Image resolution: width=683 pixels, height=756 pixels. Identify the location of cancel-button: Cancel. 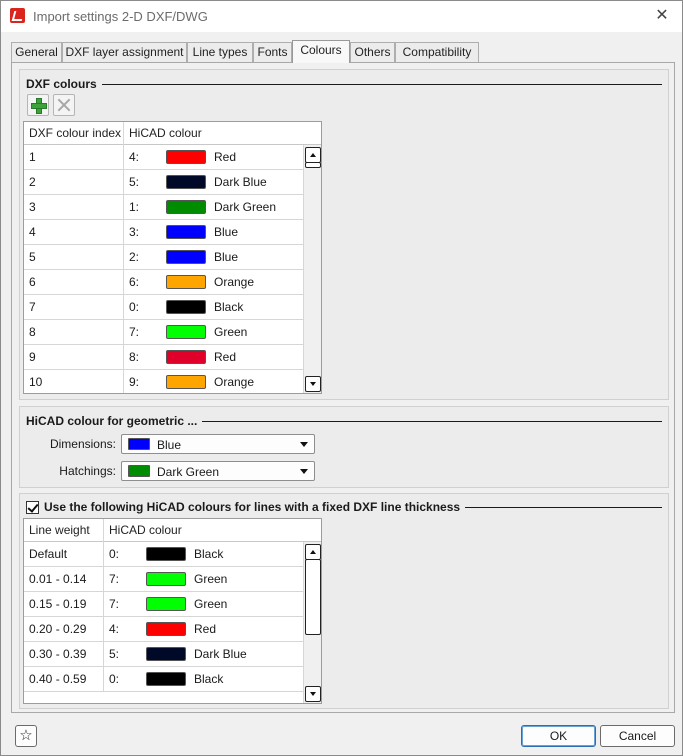
(637, 736).